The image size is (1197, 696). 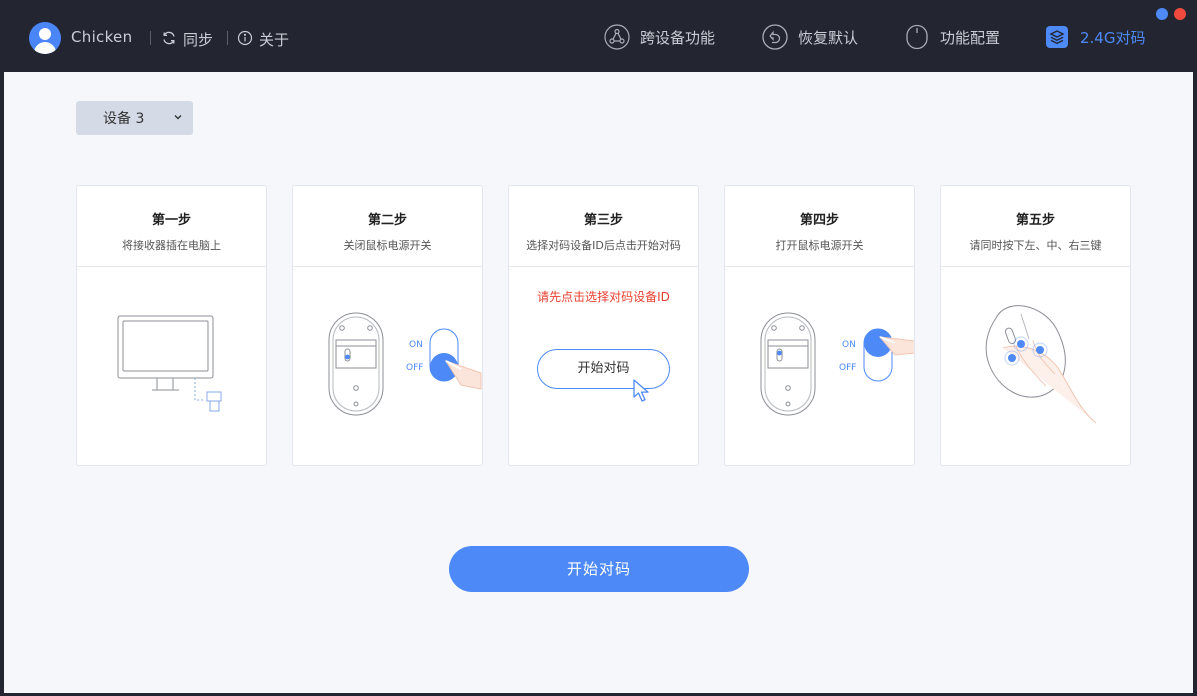 What do you see at coordinates (603, 297) in the screenshot?
I see `warning-text: 请先点击选择对码设备ID` at bounding box center [603, 297].